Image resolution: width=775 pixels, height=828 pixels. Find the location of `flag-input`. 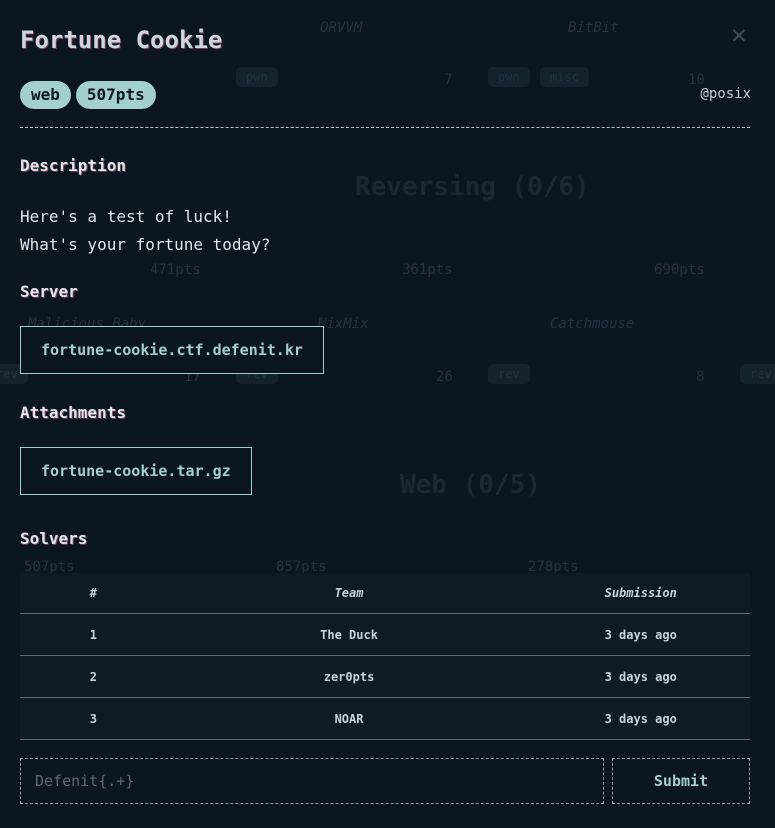

flag-input is located at coordinates (312, 781).